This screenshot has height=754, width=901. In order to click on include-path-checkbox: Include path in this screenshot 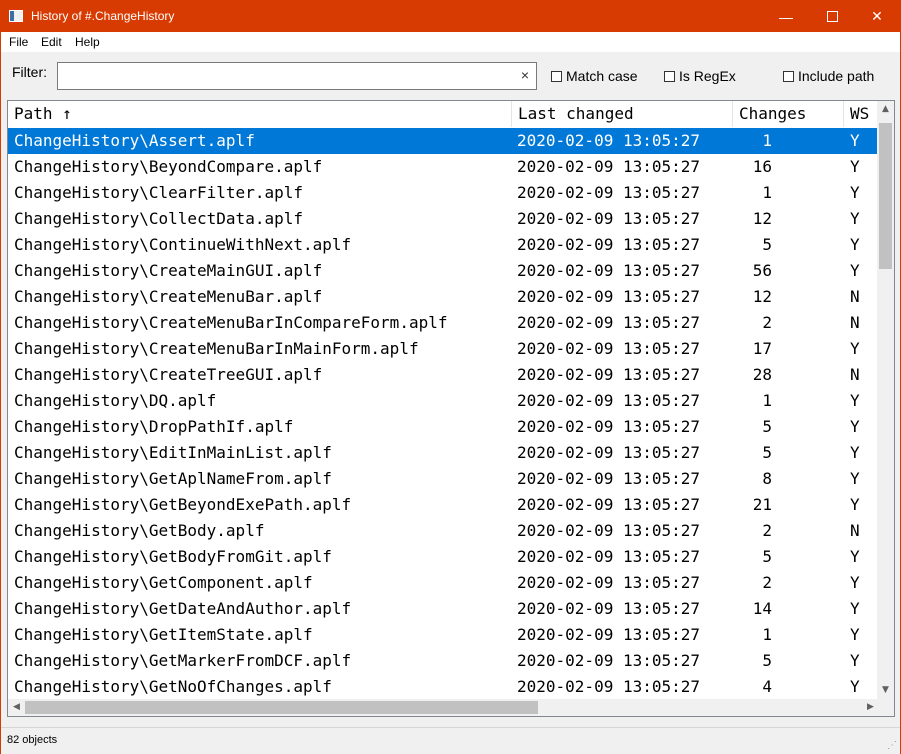, I will do `click(828, 76)`.